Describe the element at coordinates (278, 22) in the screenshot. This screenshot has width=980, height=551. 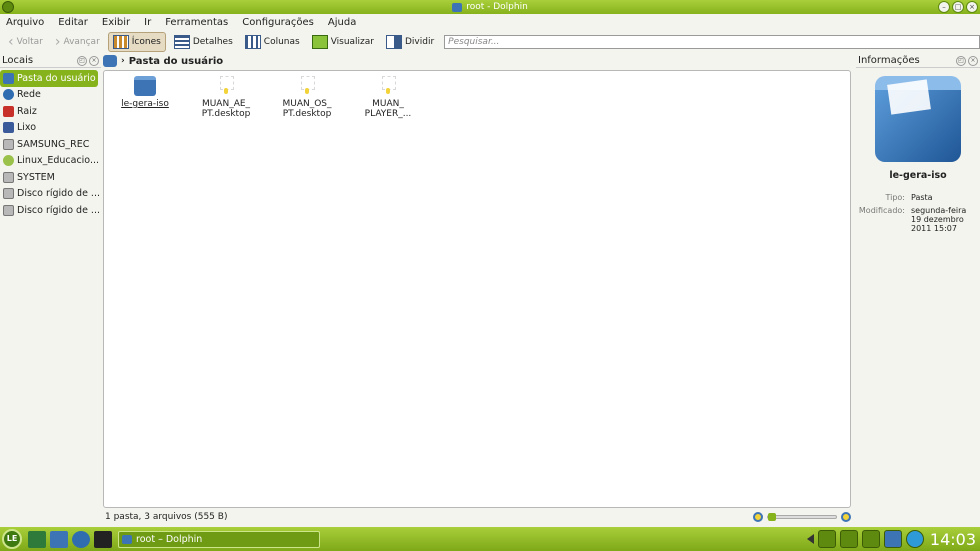
I see `menu-configuracoes: Configurações` at that location.